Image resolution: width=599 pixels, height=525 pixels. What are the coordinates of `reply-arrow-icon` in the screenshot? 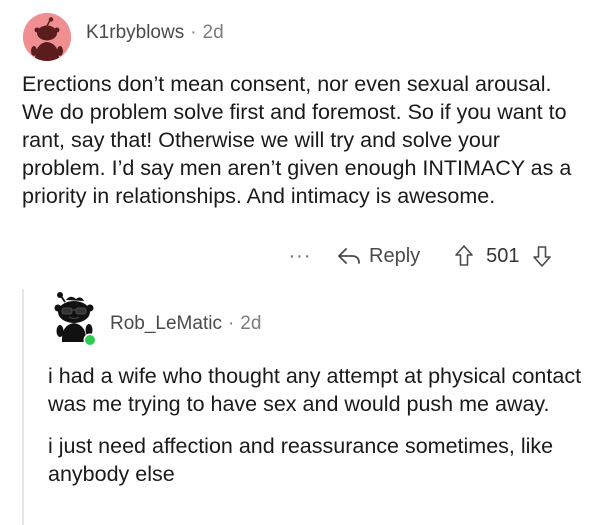 It's located at (349, 256).